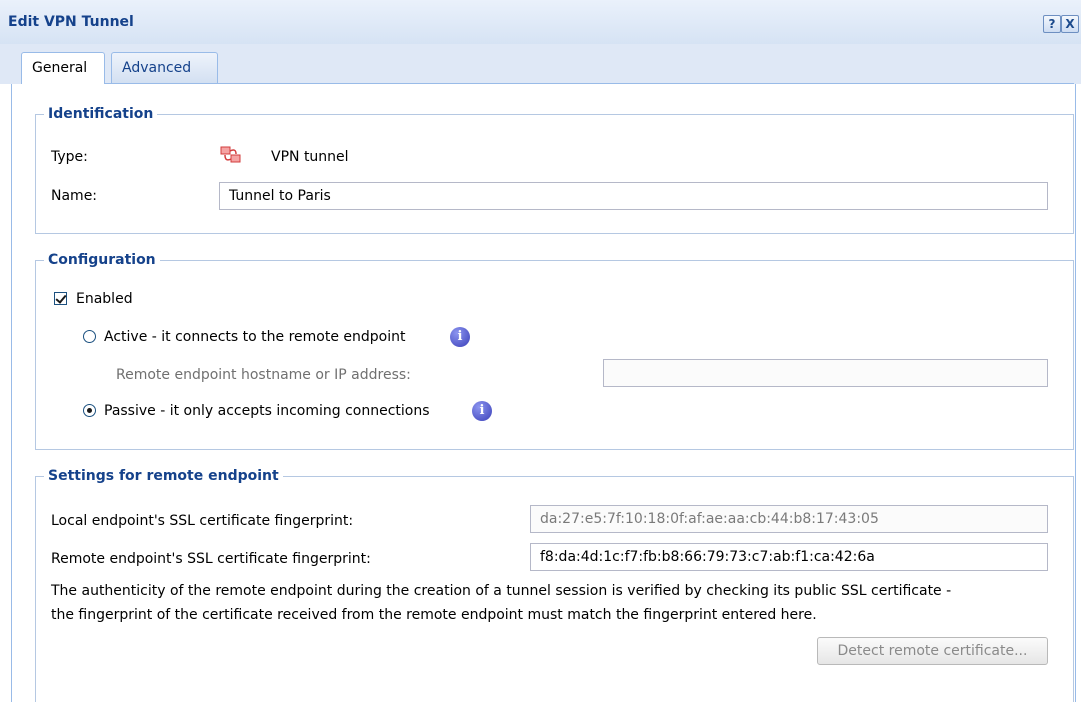 This screenshot has width=1081, height=702. What do you see at coordinates (63, 68) in the screenshot?
I see `tab-general: General` at bounding box center [63, 68].